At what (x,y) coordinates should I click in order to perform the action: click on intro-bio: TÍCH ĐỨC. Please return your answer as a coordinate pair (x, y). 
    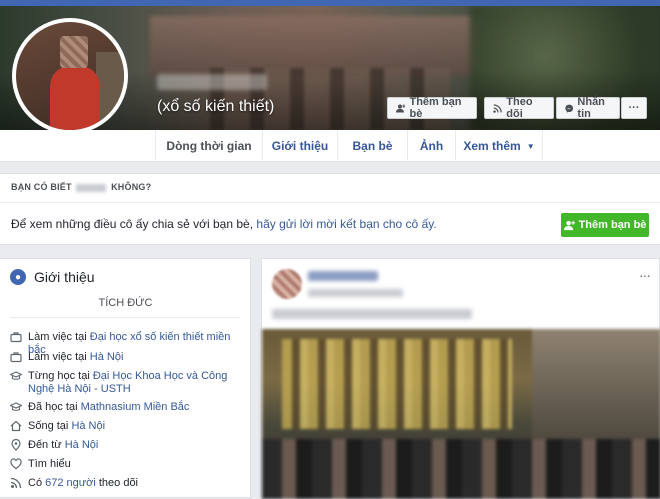
    Looking at the image, I should click on (125, 303).